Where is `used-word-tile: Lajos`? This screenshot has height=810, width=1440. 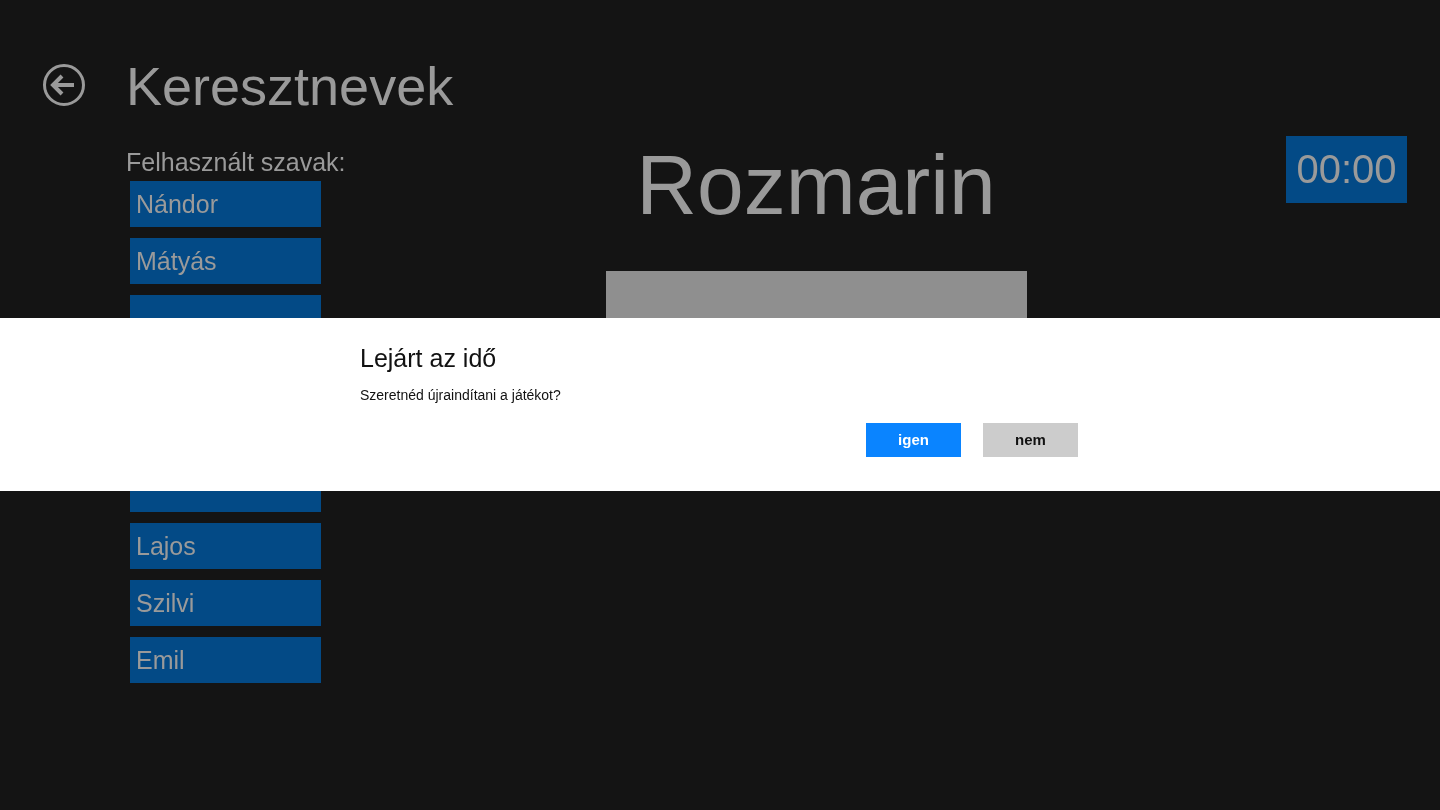
used-word-tile: Lajos is located at coordinates (225, 546).